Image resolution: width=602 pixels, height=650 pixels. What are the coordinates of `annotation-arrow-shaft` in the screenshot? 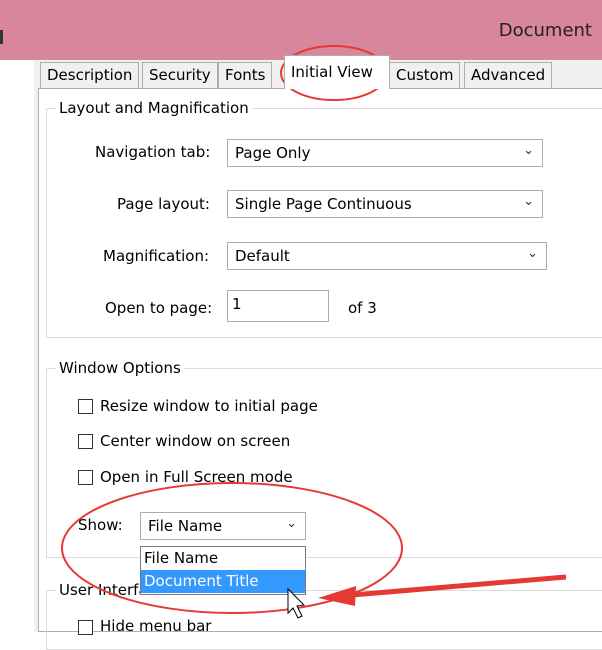 It's located at (459, 586).